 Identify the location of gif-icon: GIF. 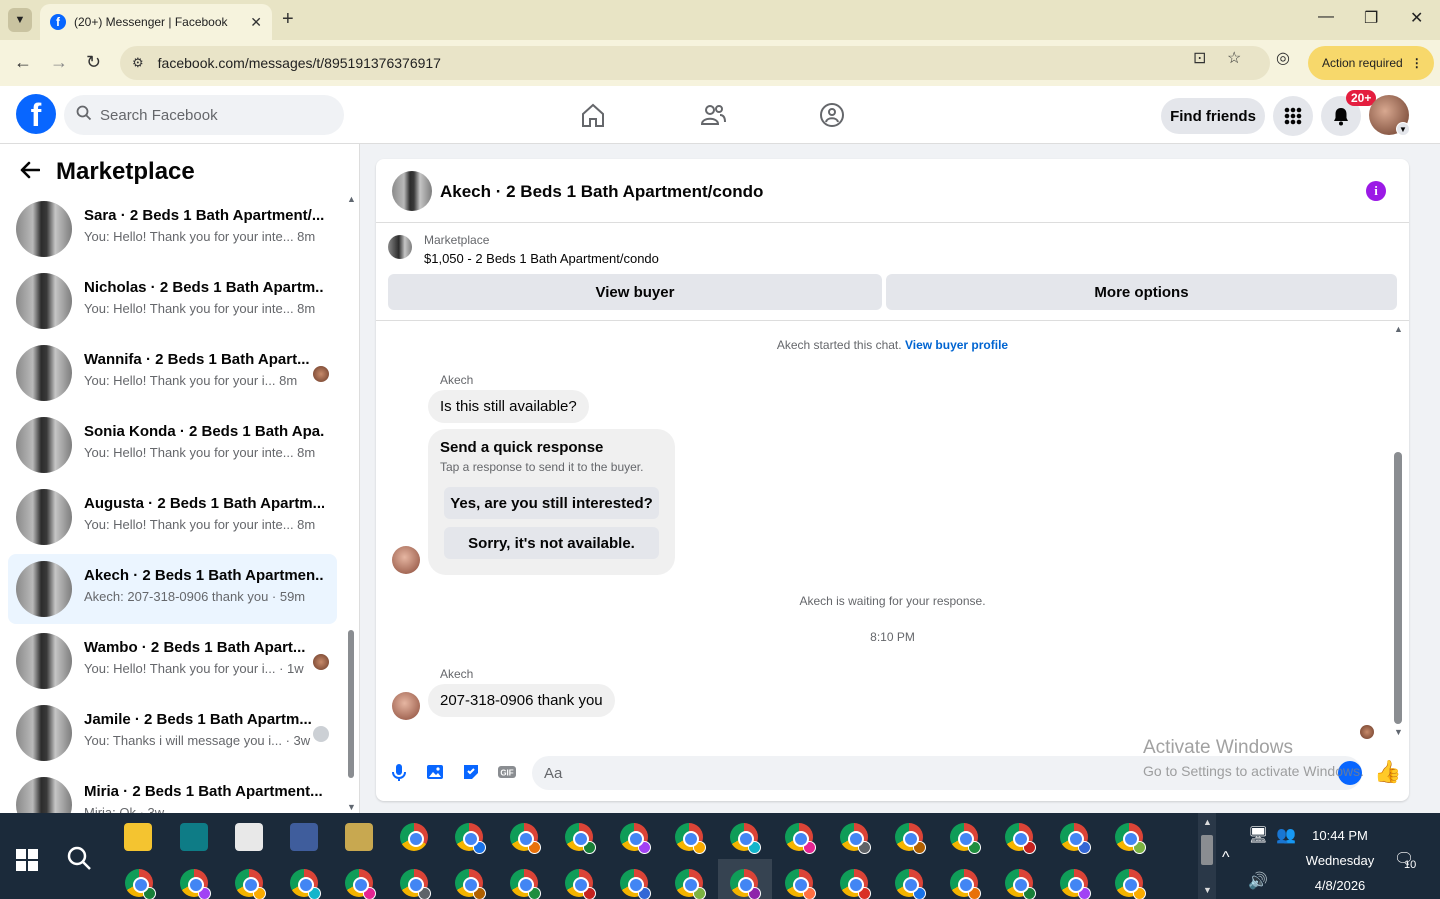
(507, 772).